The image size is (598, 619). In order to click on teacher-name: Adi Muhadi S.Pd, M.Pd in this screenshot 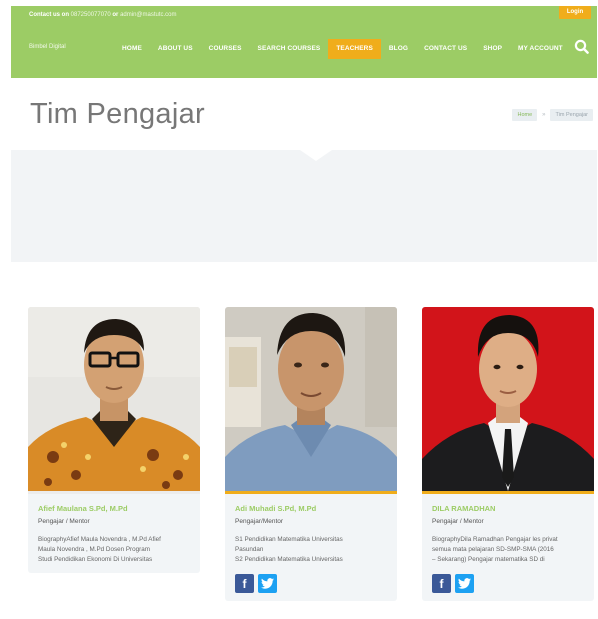, I will do `click(311, 508)`.